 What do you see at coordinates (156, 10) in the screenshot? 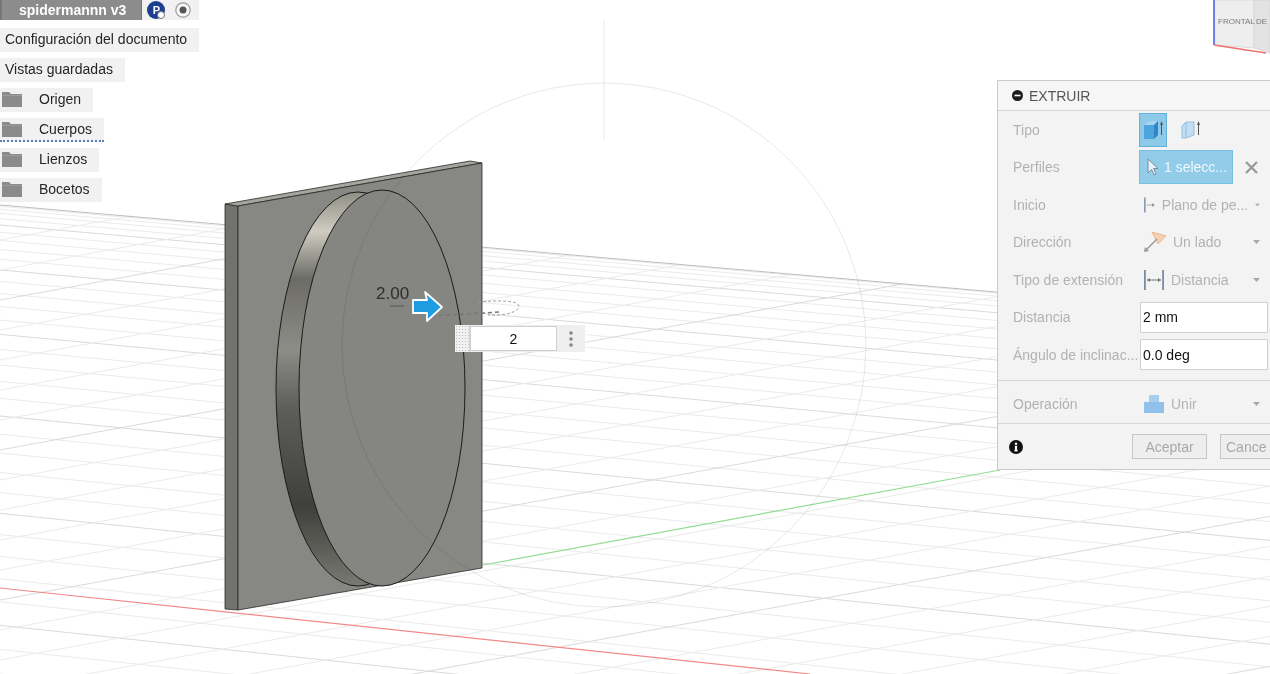
I see `profile-badge: P` at bounding box center [156, 10].